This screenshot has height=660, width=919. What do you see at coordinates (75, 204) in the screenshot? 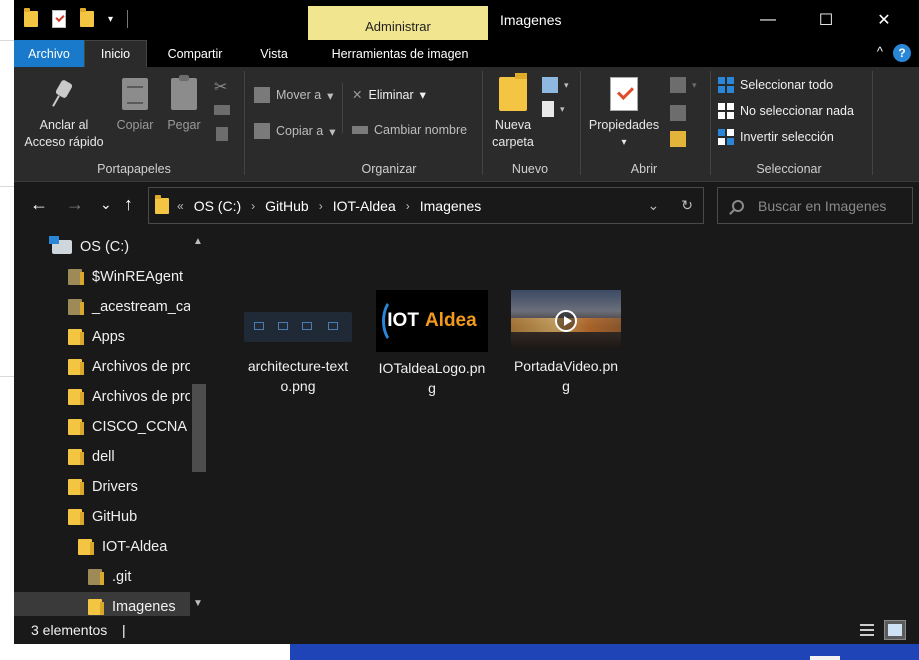
I see `forward-icon: →` at bounding box center [75, 204].